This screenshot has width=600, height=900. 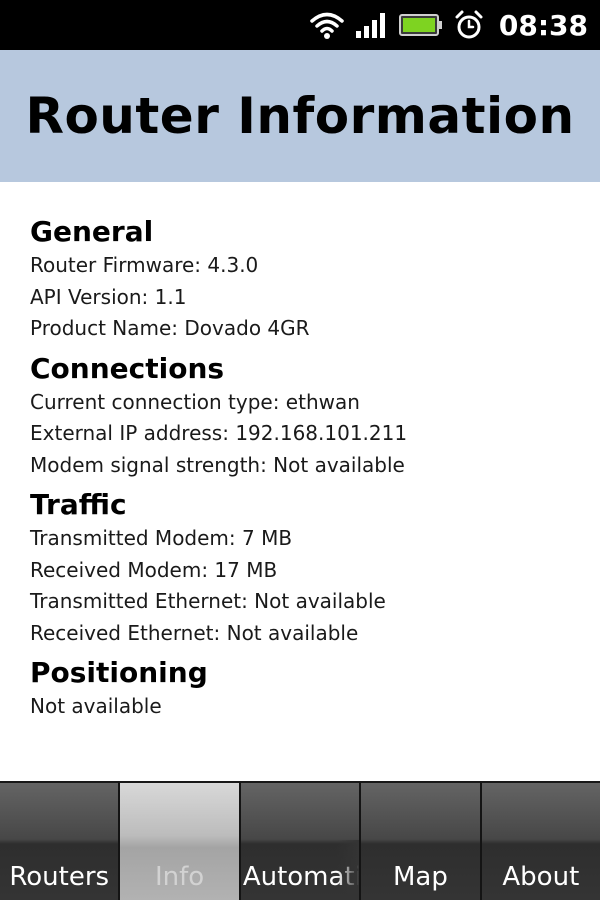 I want to click on info-line: Not available, so click(x=96, y=706).